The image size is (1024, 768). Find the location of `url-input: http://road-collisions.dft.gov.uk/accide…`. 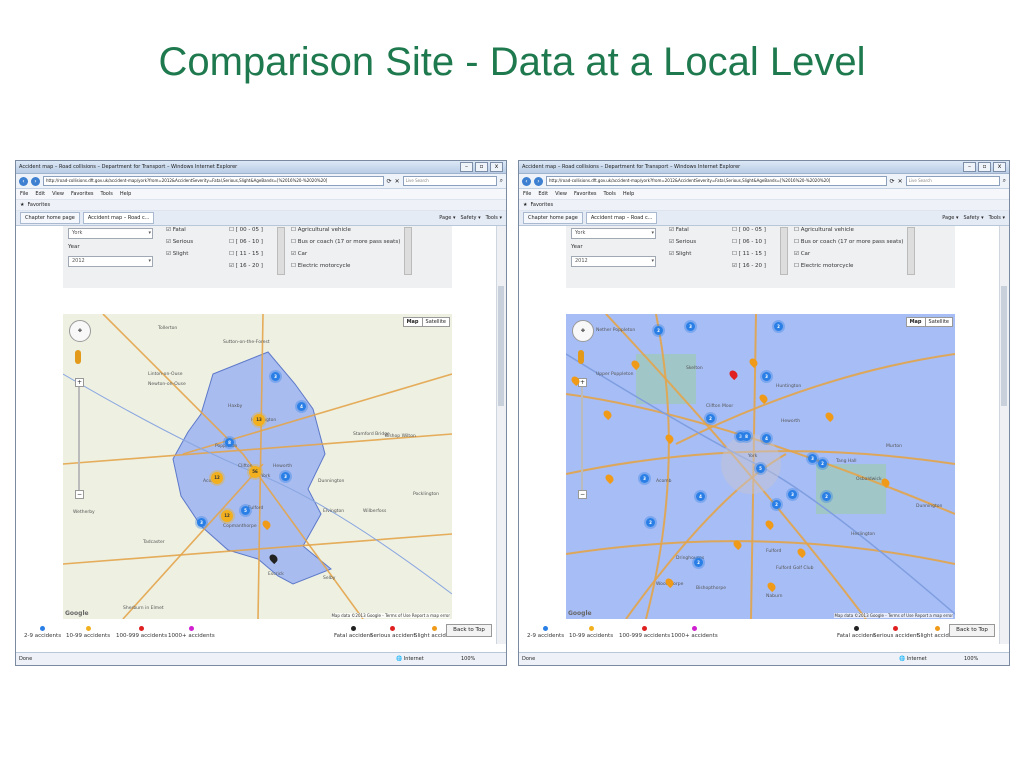

url-input: http://road-collisions.dft.gov.uk/accide… is located at coordinates (716, 181).